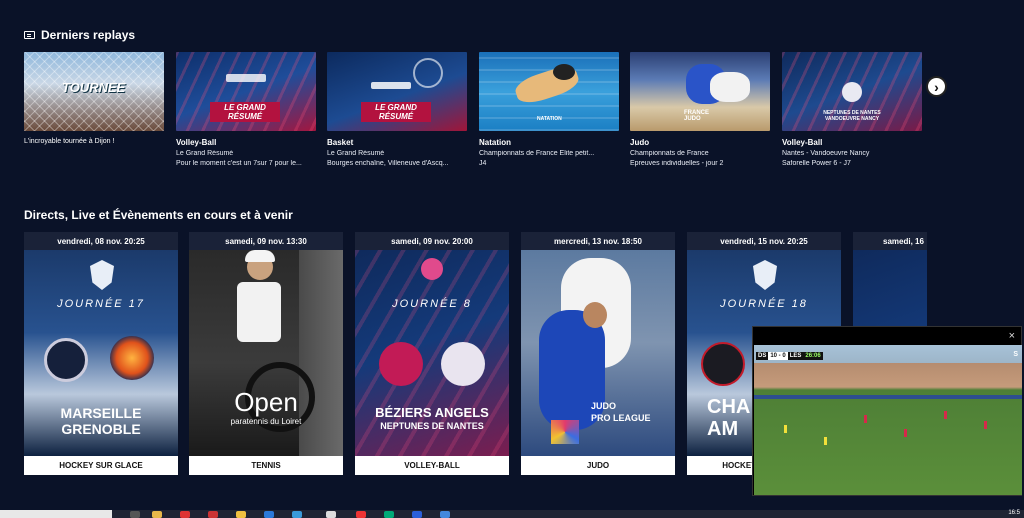  Describe the element at coordinates (266, 402) in the screenshot. I see `event-title: Open` at that location.